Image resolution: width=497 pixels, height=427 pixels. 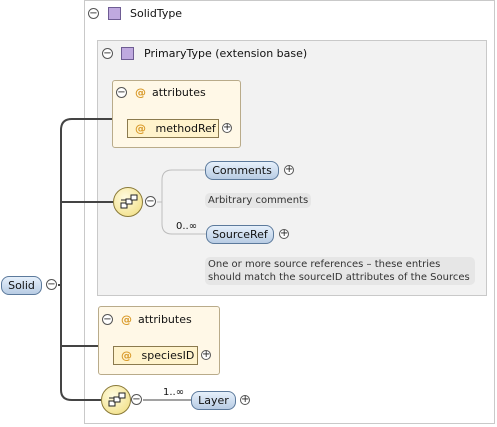 I want to click on attribute-species-id: @ speciesID, so click(x=155, y=355).